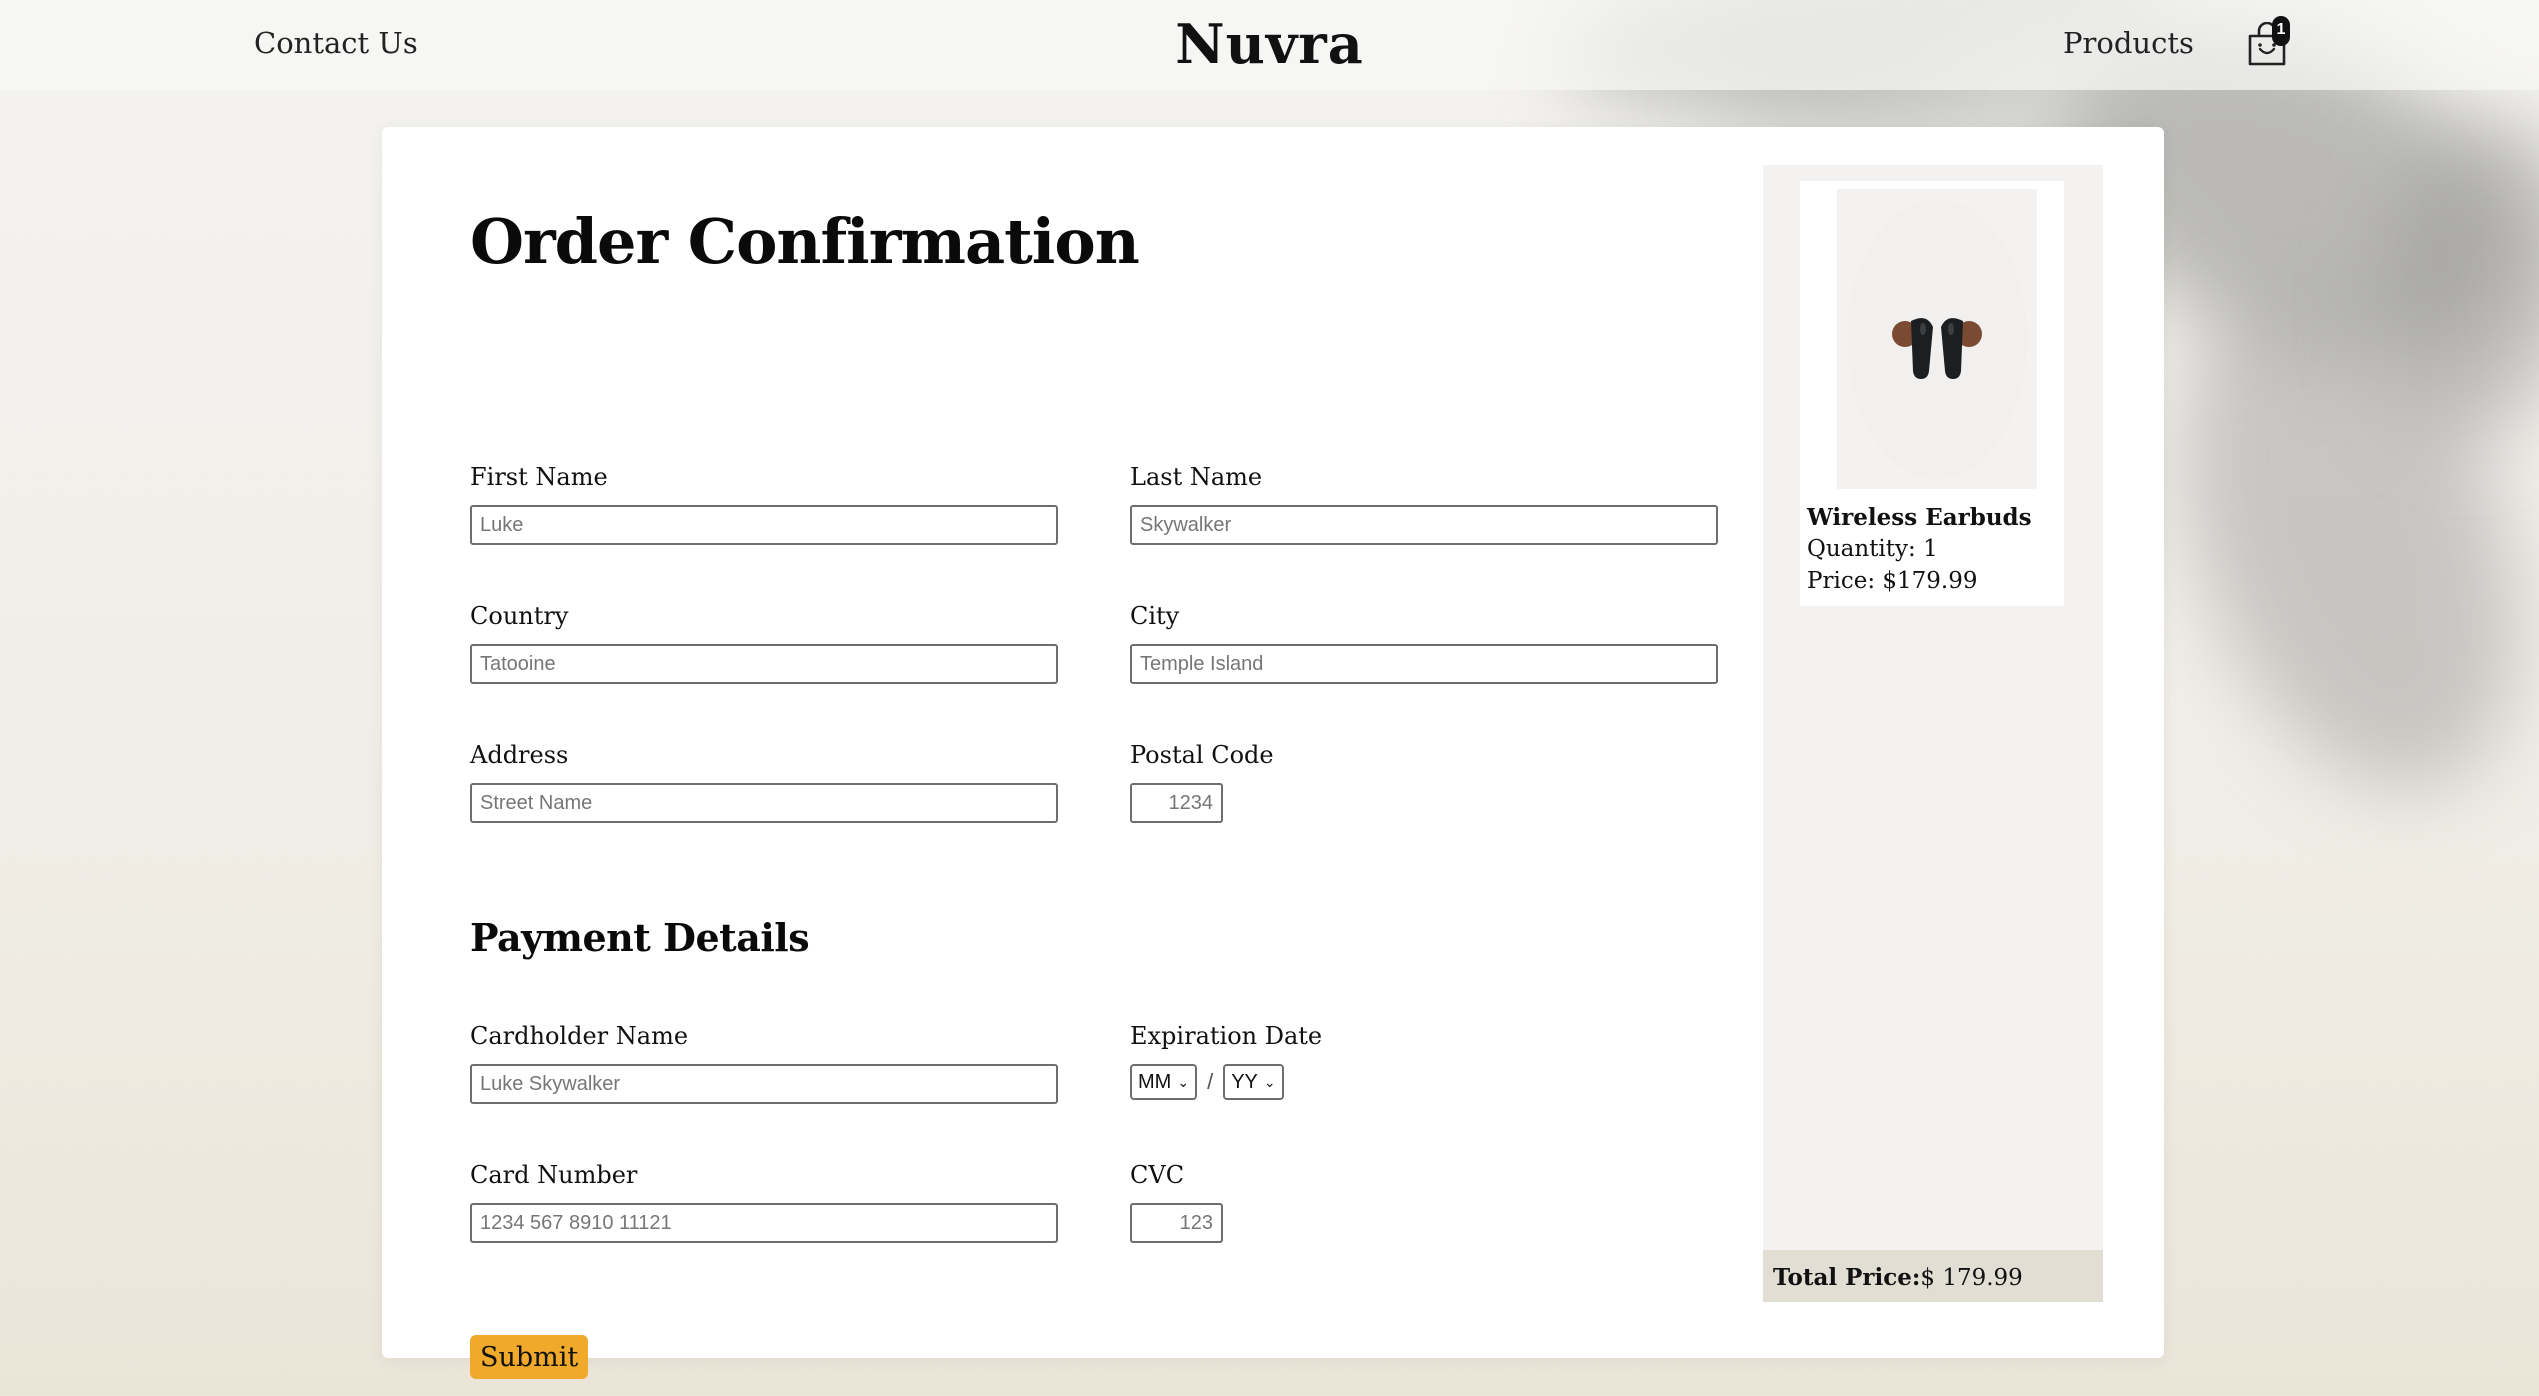 The height and width of the screenshot is (1396, 2539). Describe the element at coordinates (1971, 1278) in the screenshot. I see `total-price-value: $ 179.99` at that location.